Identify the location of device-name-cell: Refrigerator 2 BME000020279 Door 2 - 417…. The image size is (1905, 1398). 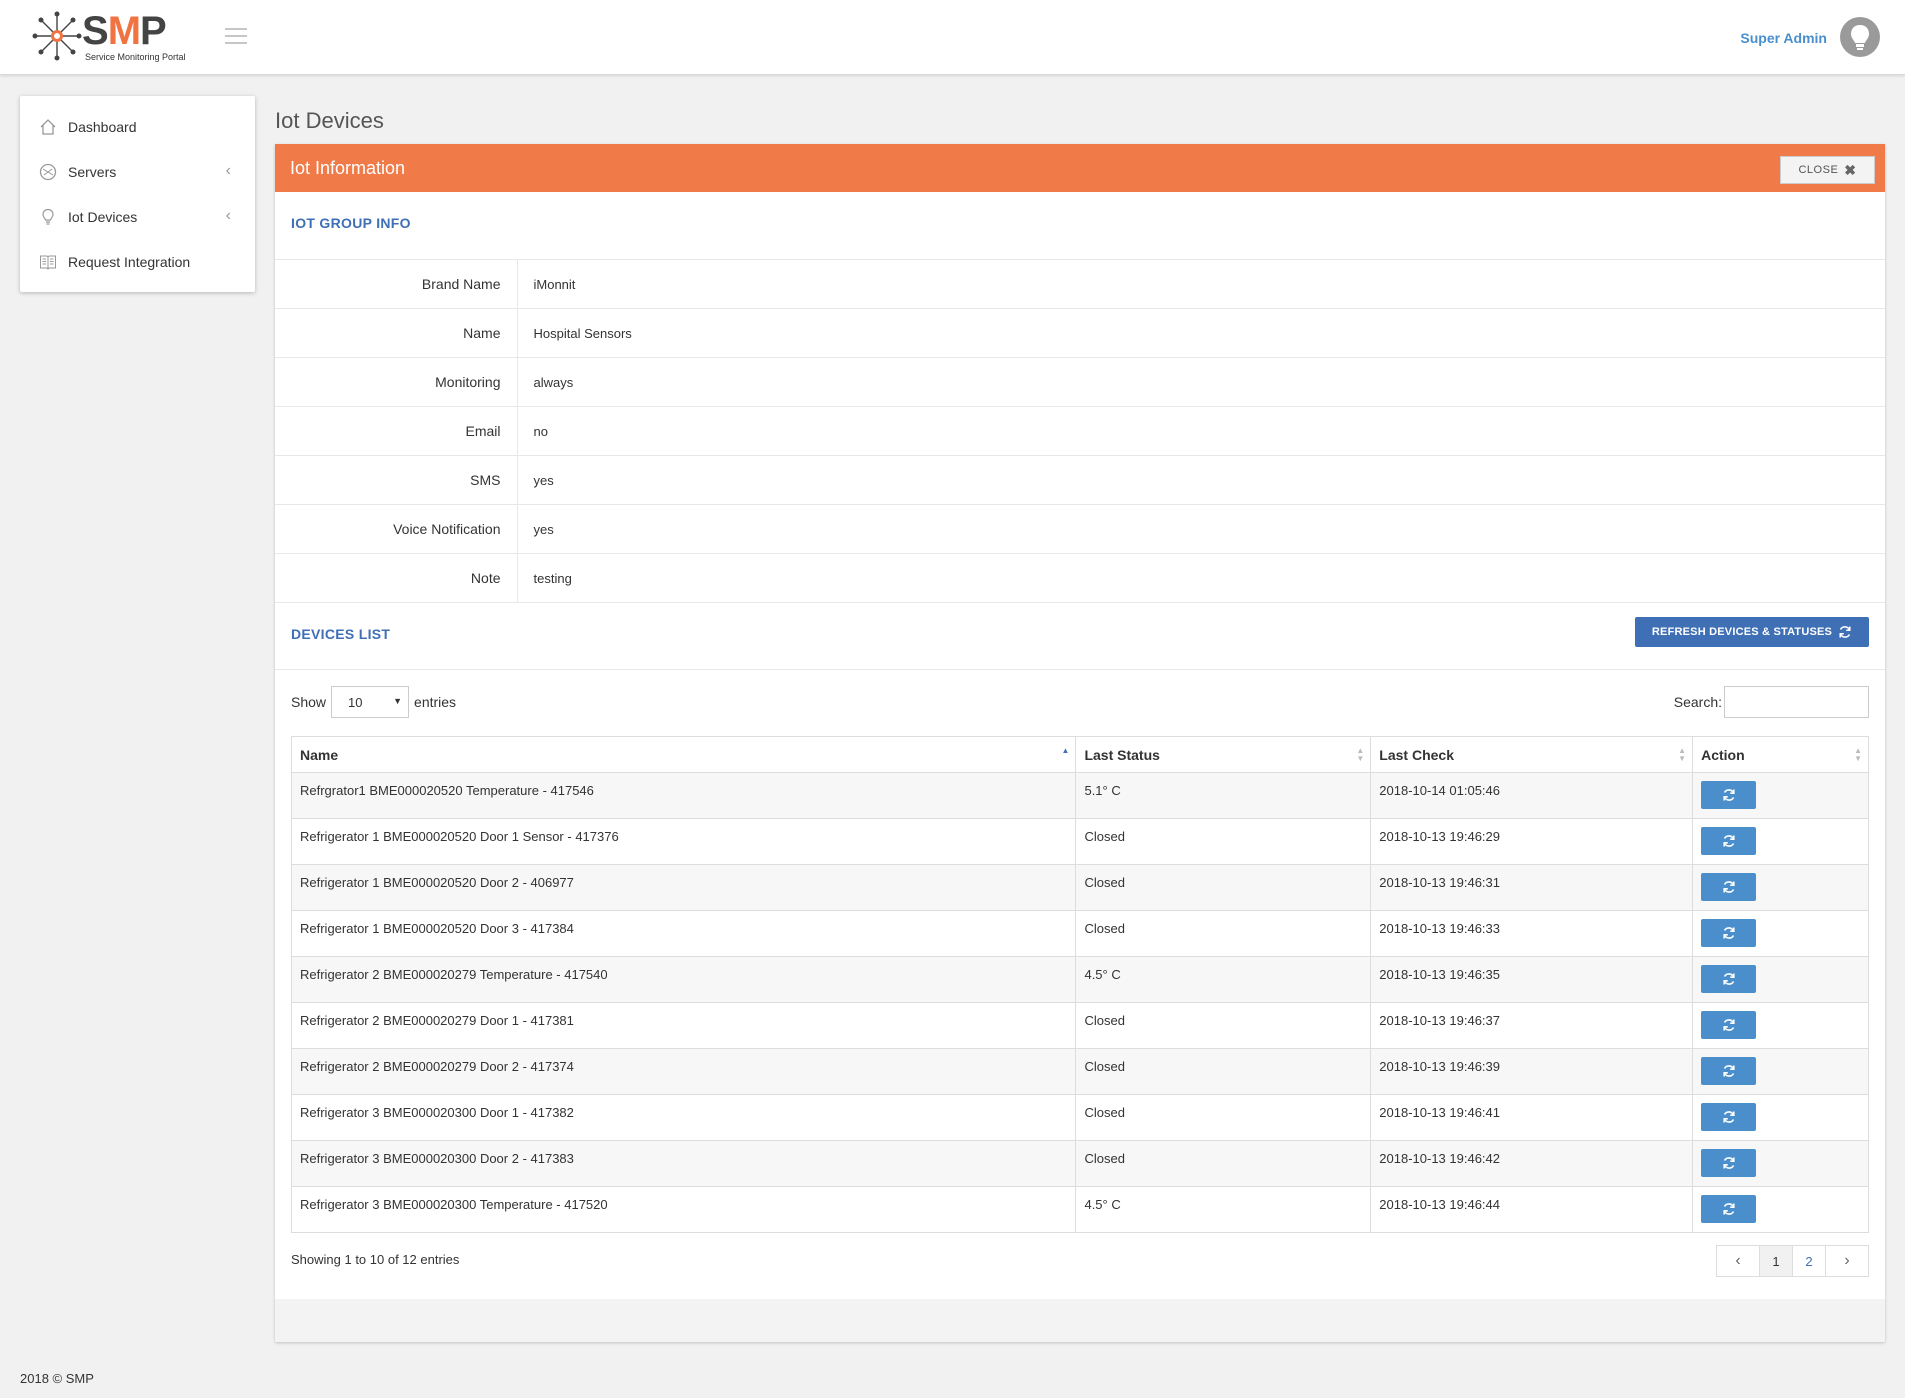
(683, 1071).